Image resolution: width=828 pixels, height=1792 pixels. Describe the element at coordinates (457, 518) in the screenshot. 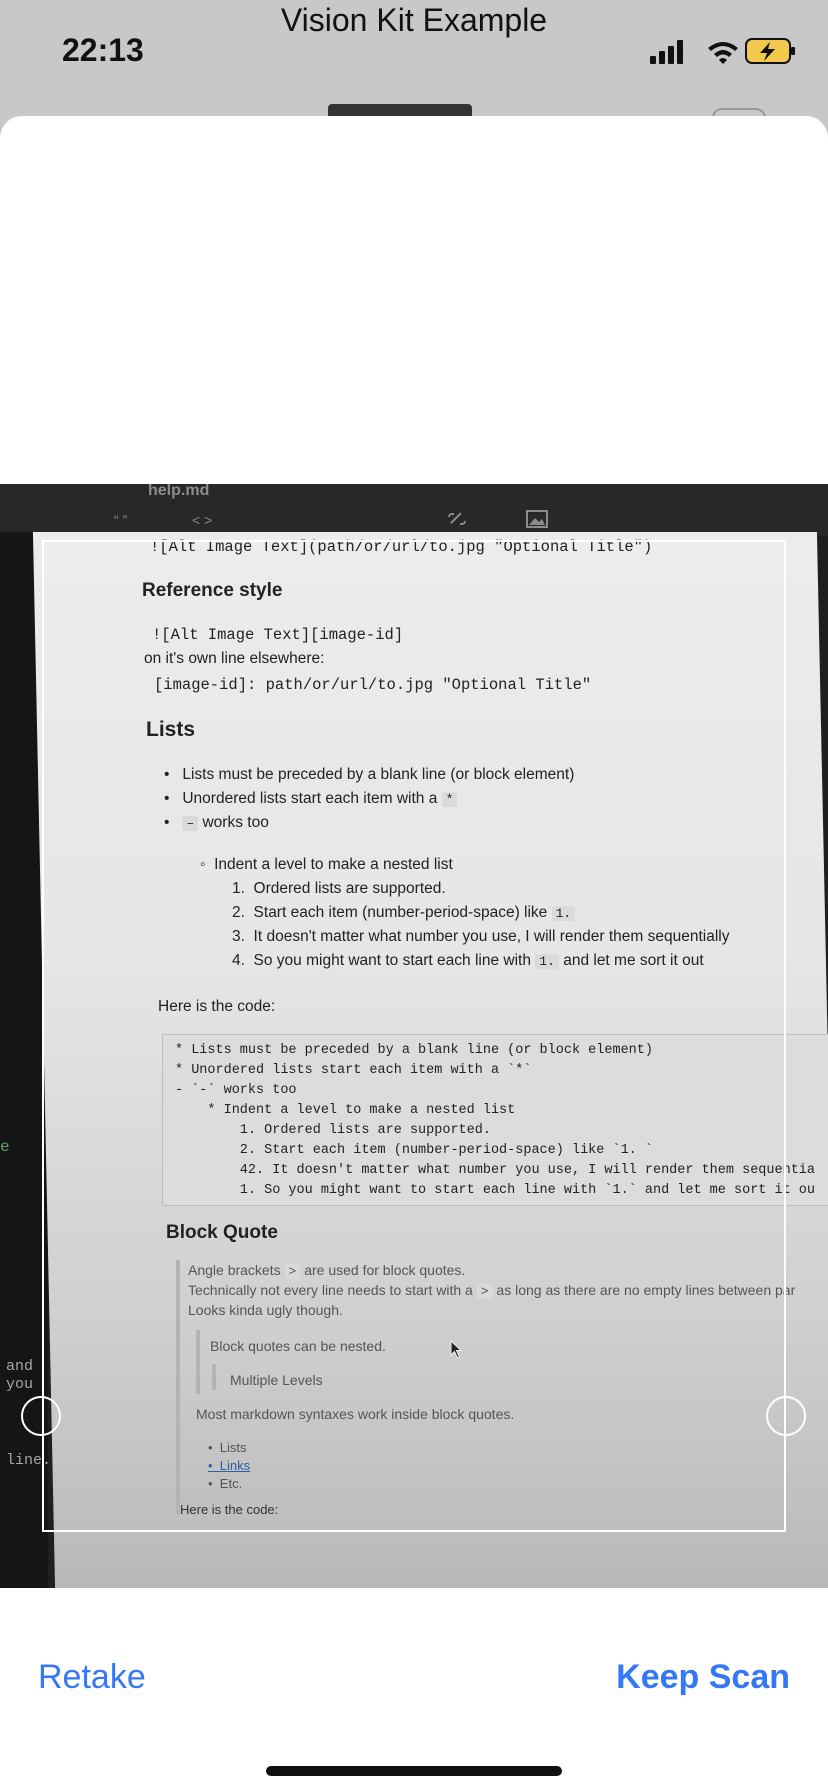

I see `link-icon` at that location.